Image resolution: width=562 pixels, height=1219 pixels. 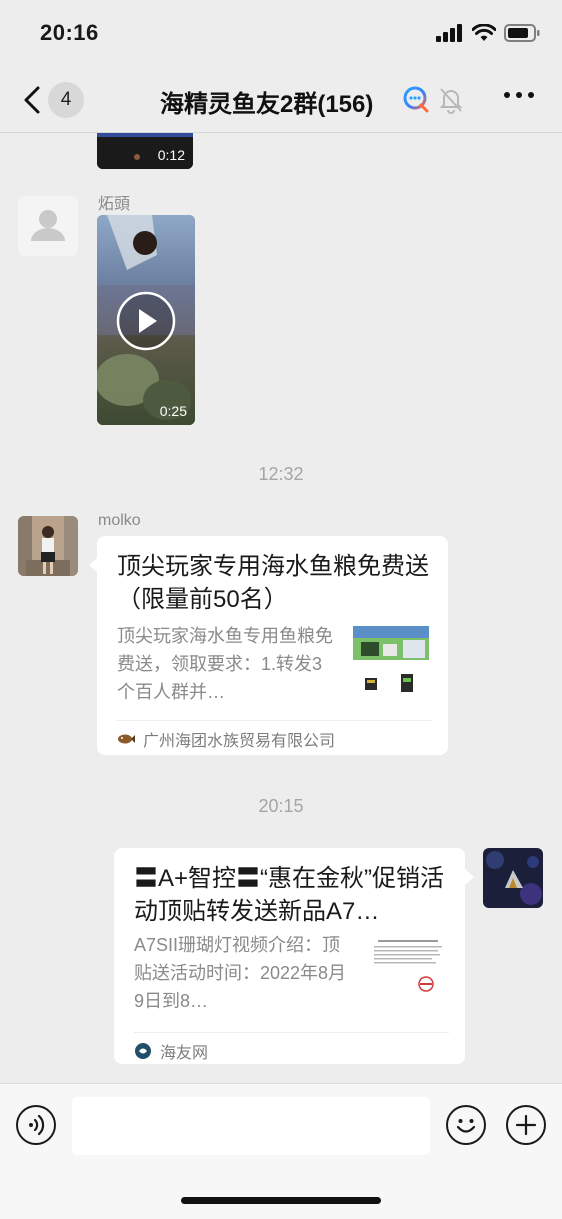 I want to click on message-timestamp: 12:32, so click(x=281, y=474).